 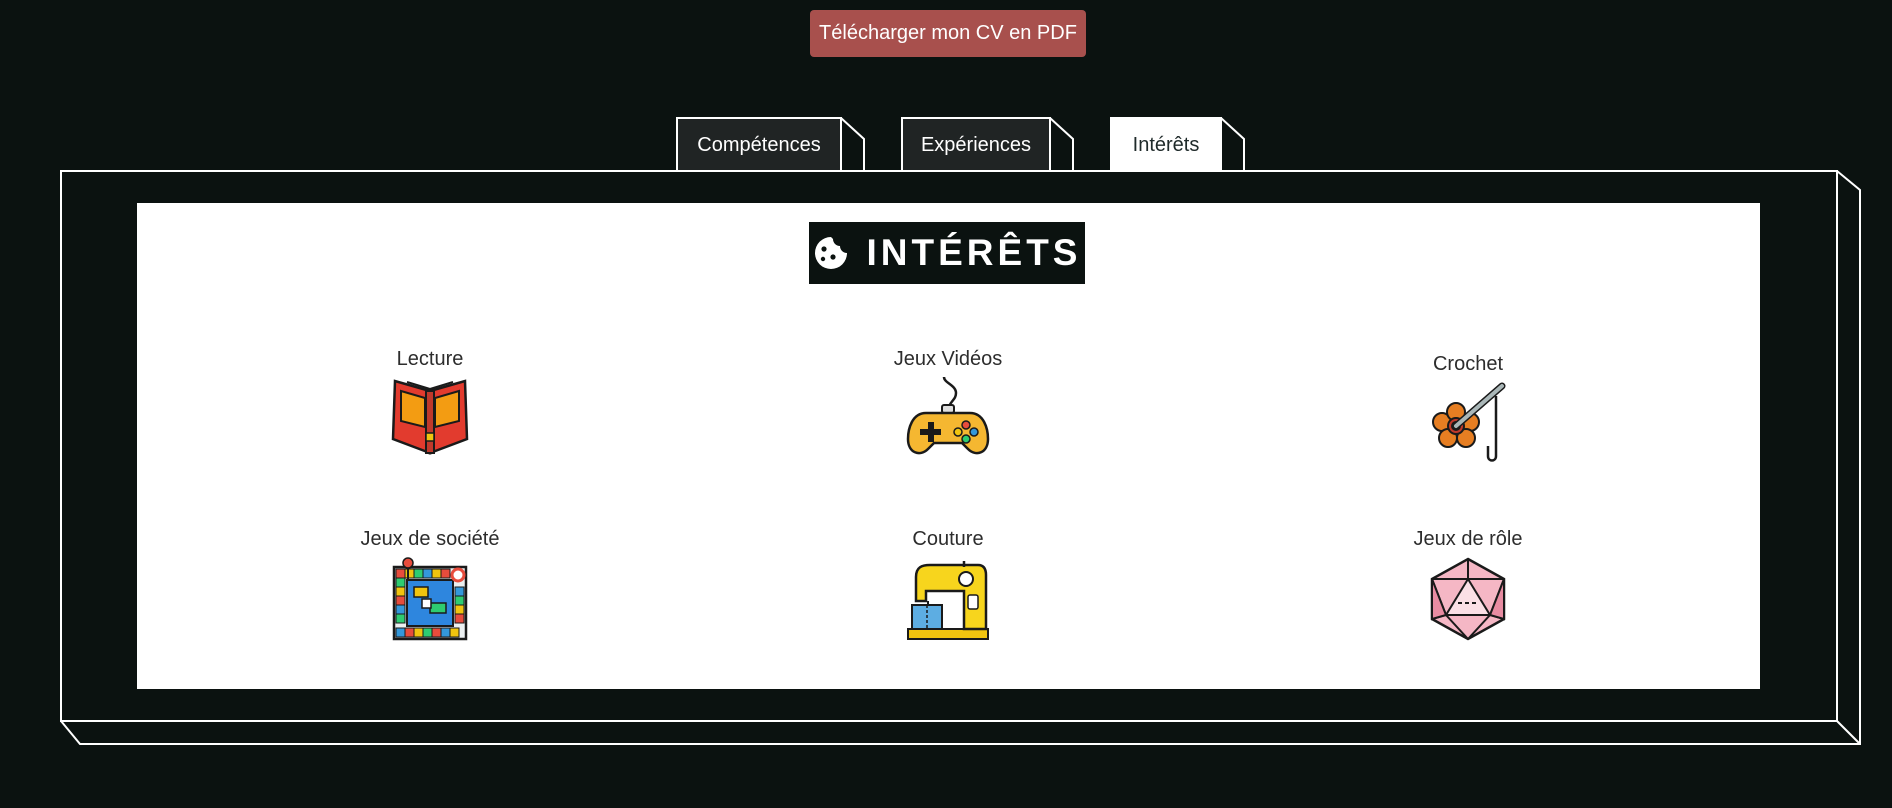 I want to click on sewing-machine-icon, so click(x=948, y=600).